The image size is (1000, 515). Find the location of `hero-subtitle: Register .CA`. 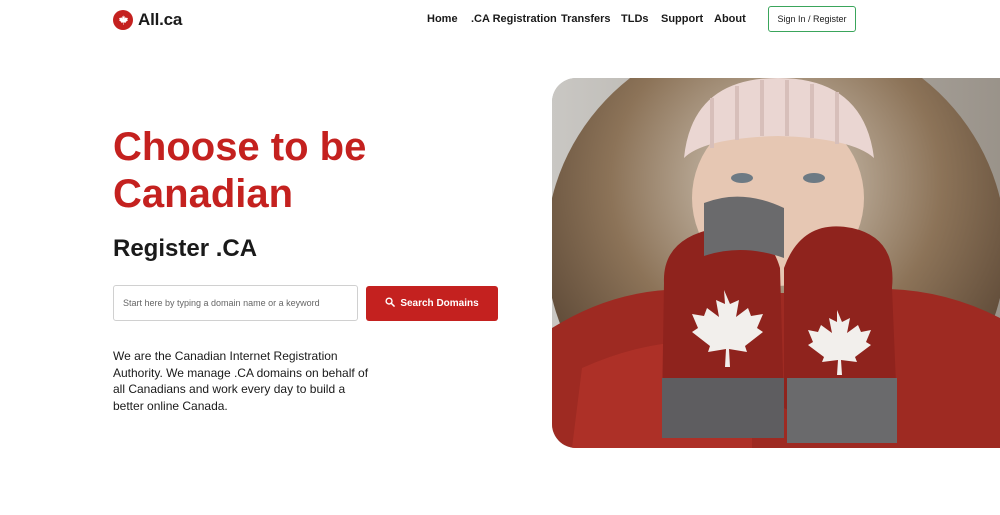

hero-subtitle: Register .CA is located at coordinates (185, 248).